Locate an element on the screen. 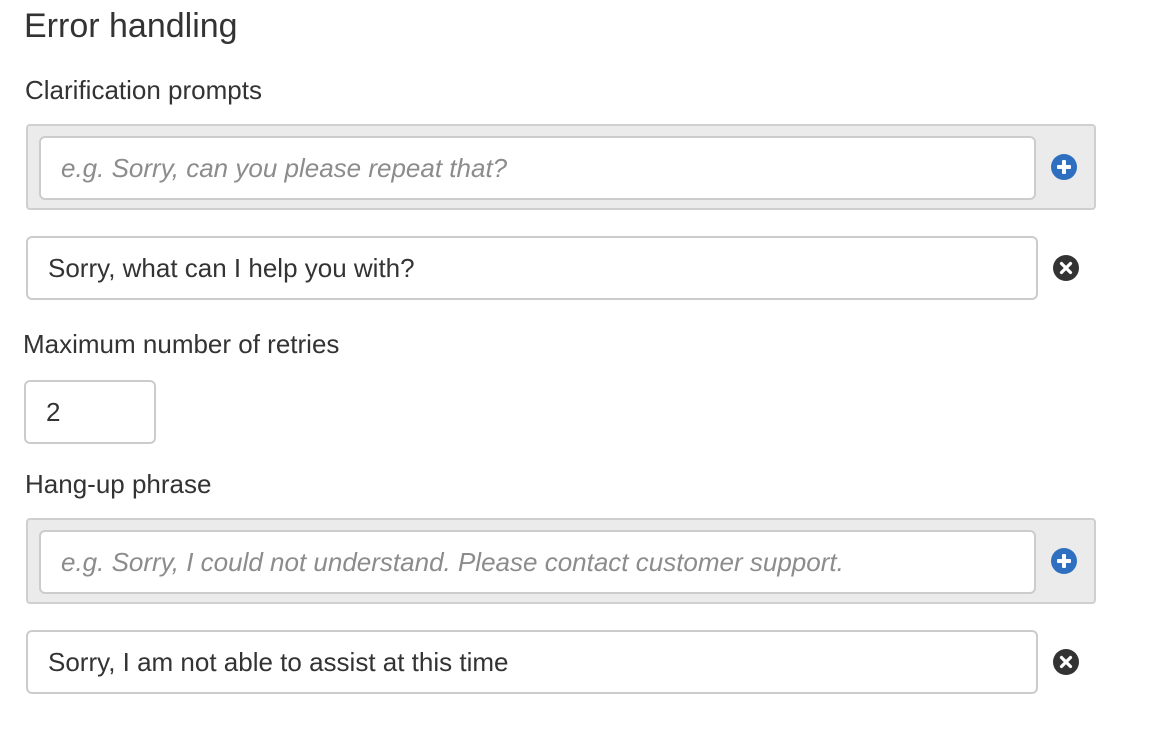  clarification-prompt-item is located at coordinates (561, 268).